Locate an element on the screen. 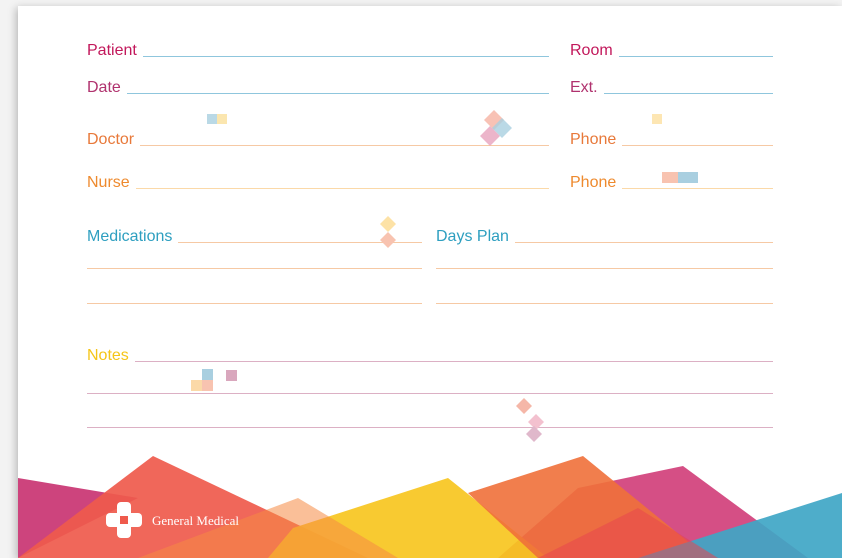 The image size is (842, 558). ext-line is located at coordinates (688, 93).